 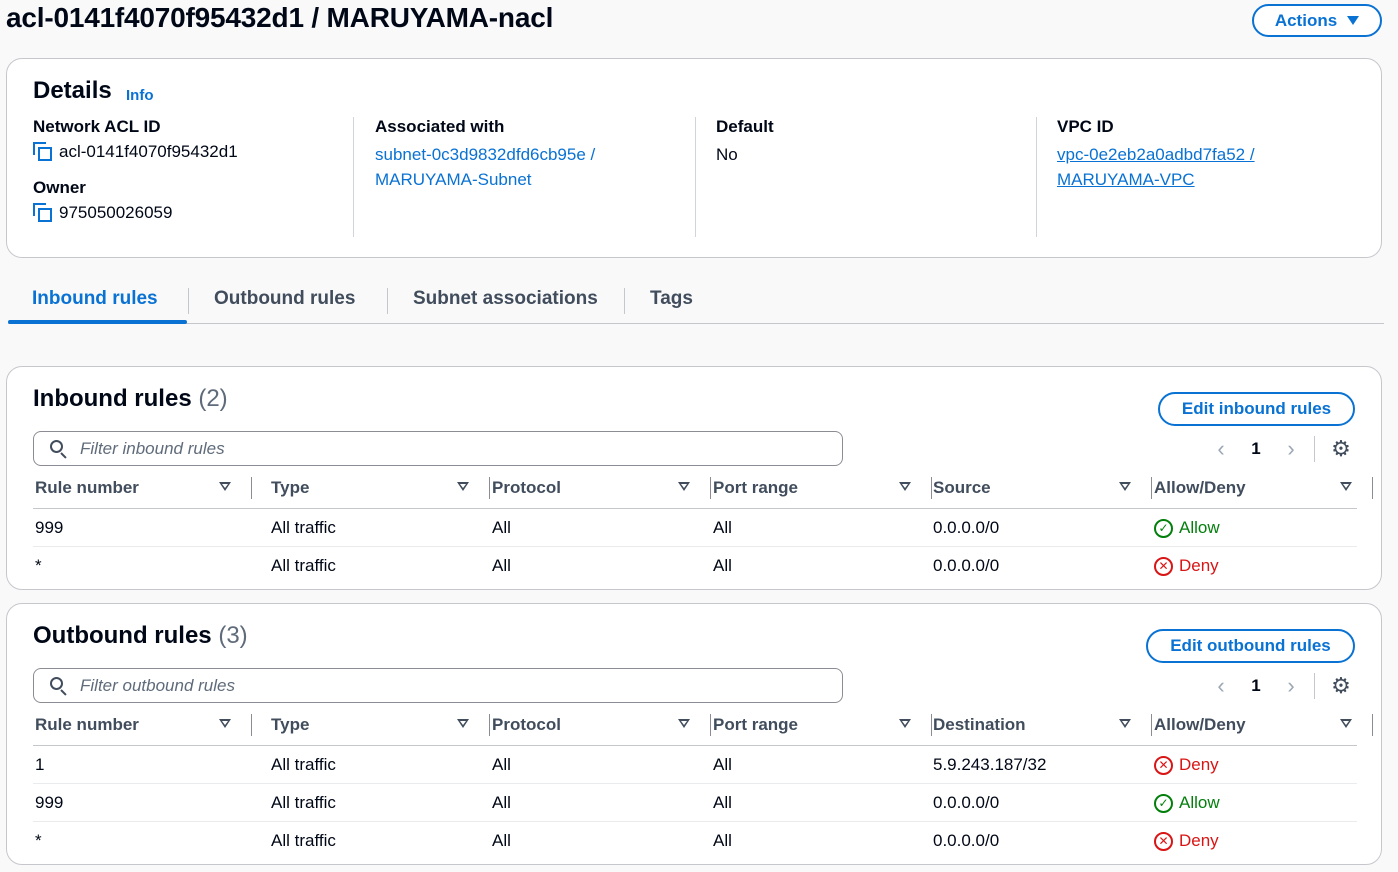 I want to click on tab-divider, so click(x=387, y=301).